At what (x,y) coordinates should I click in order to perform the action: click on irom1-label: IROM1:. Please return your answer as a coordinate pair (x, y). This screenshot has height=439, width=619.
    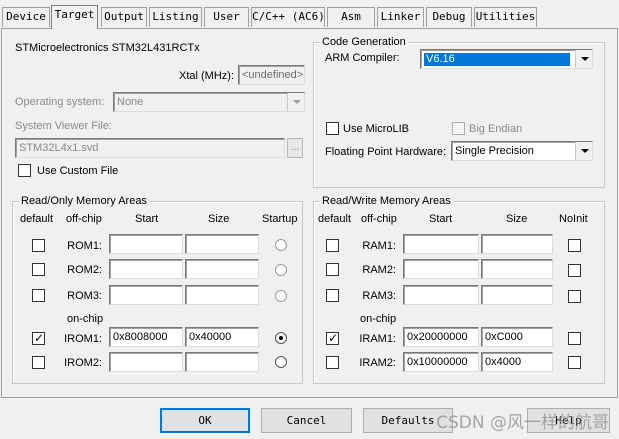
    Looking at the image, I should click on (83, 339).